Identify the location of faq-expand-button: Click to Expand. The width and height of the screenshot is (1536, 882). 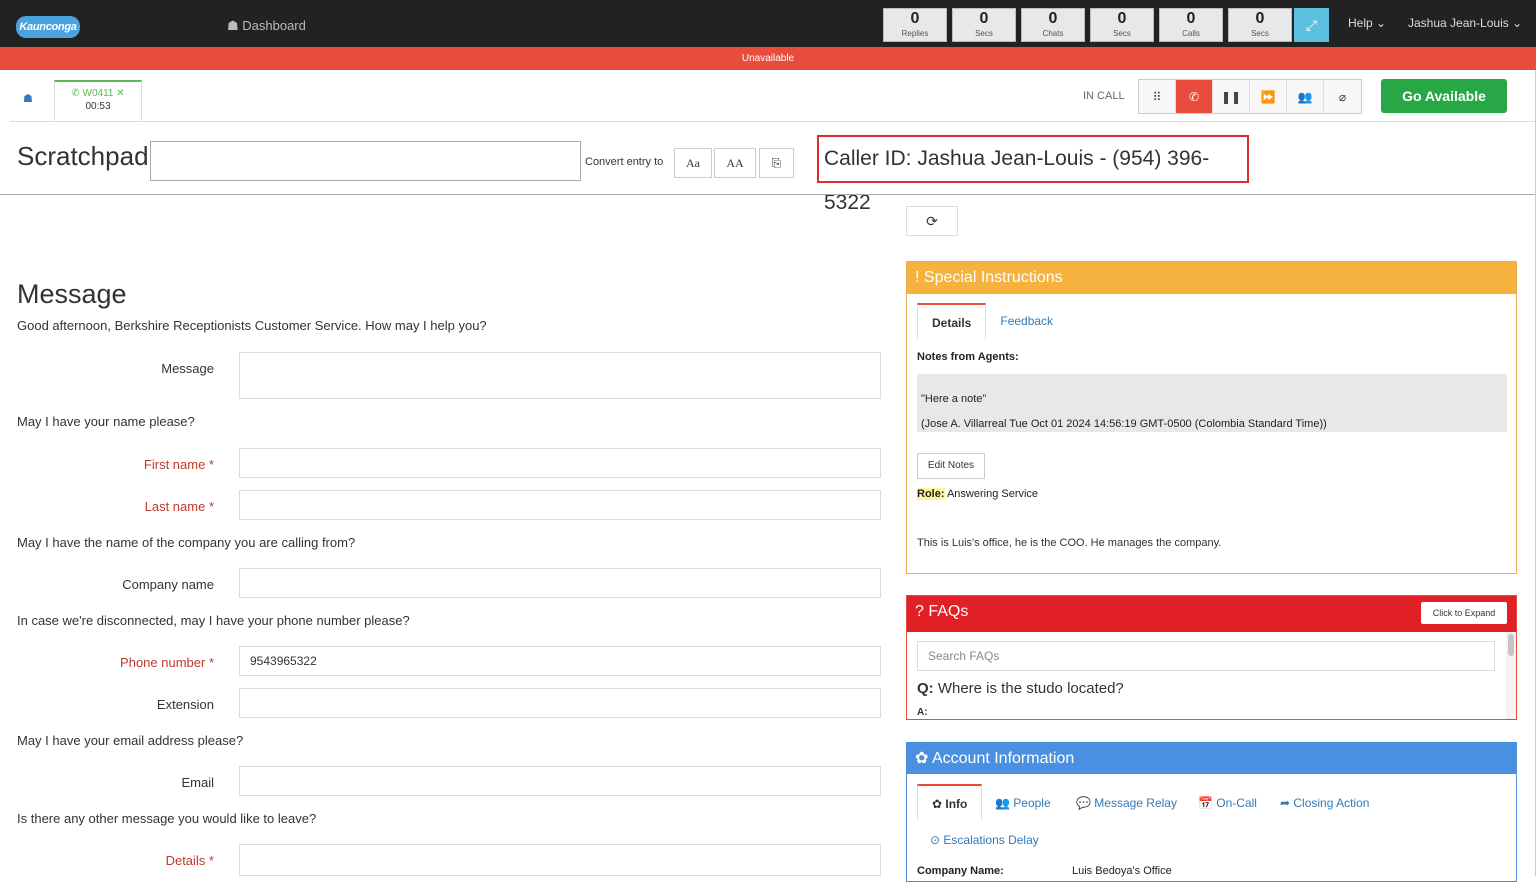
(1464, 613).